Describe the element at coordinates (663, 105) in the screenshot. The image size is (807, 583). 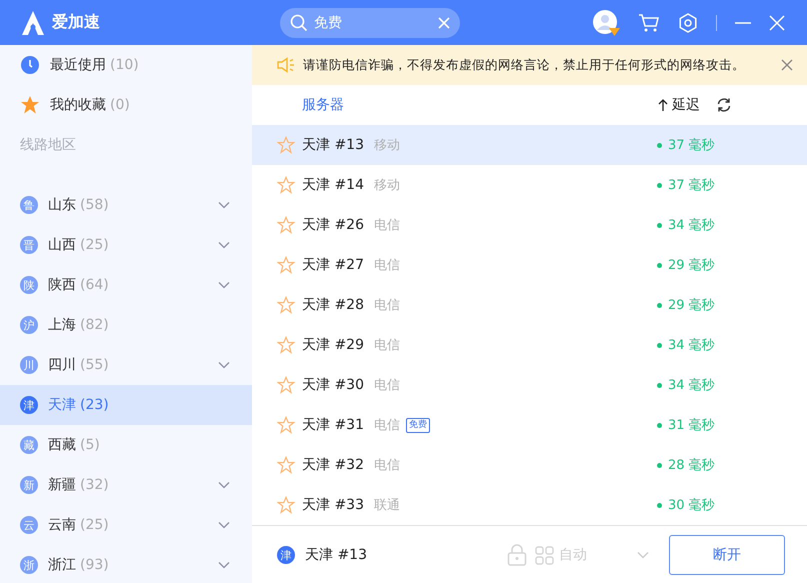
I see `arrow-up-icon` at that location.